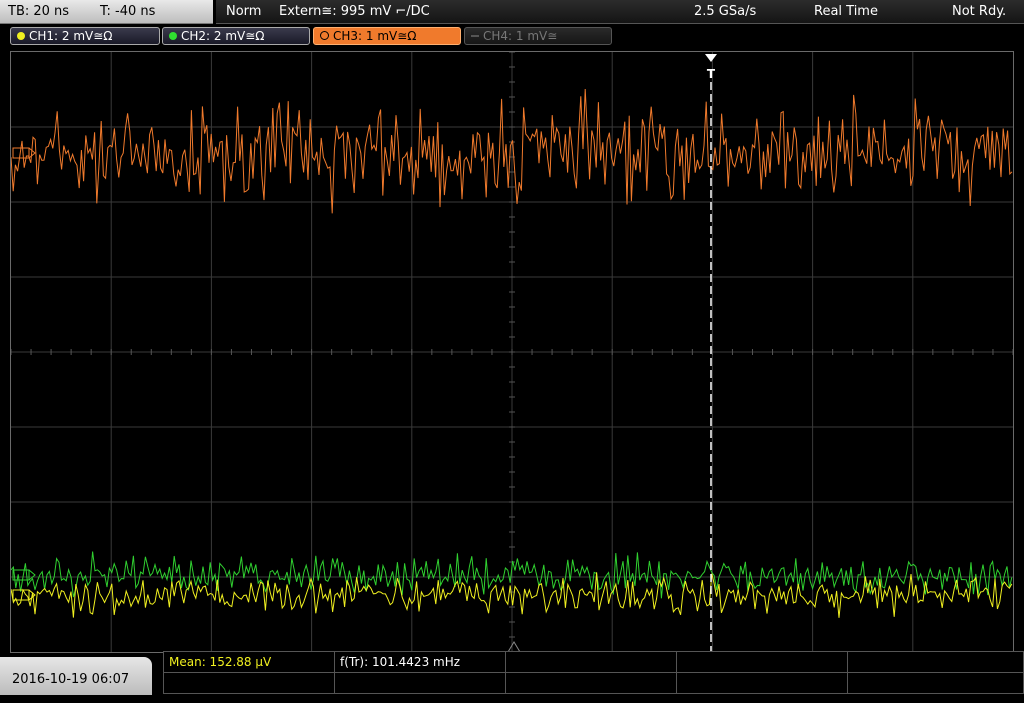 The image size is (1024, 703). What do you see at coordinates (173, 36) in the screenshot?
I see `ch2-color-dot-icon` at bounding box center [173, 36].